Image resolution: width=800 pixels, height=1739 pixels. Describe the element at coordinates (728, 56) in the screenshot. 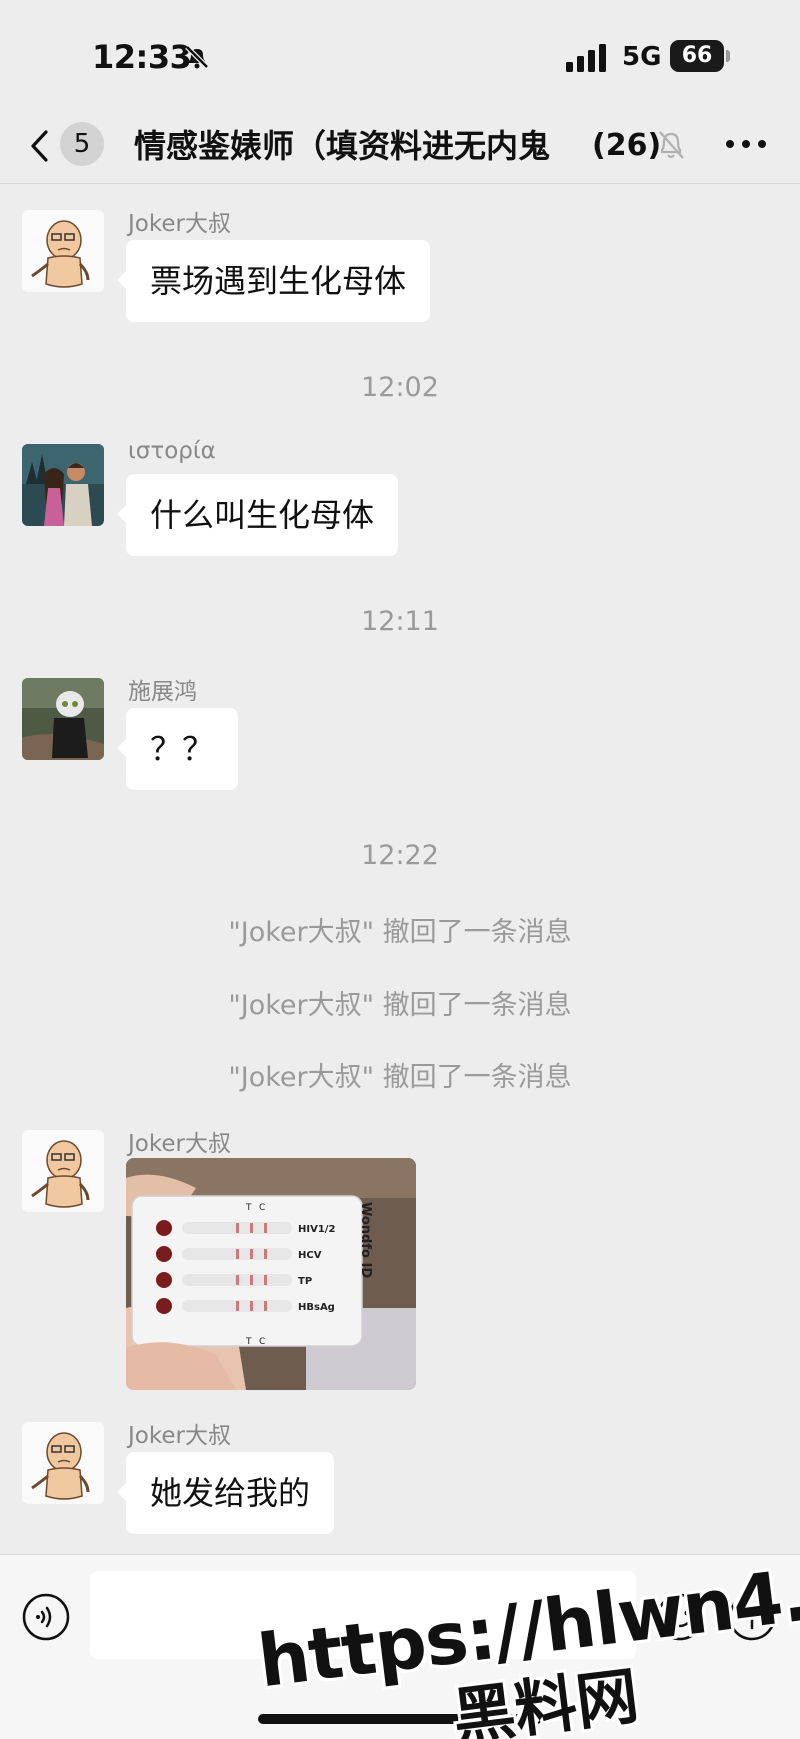

I see `battery-tip` at that location.